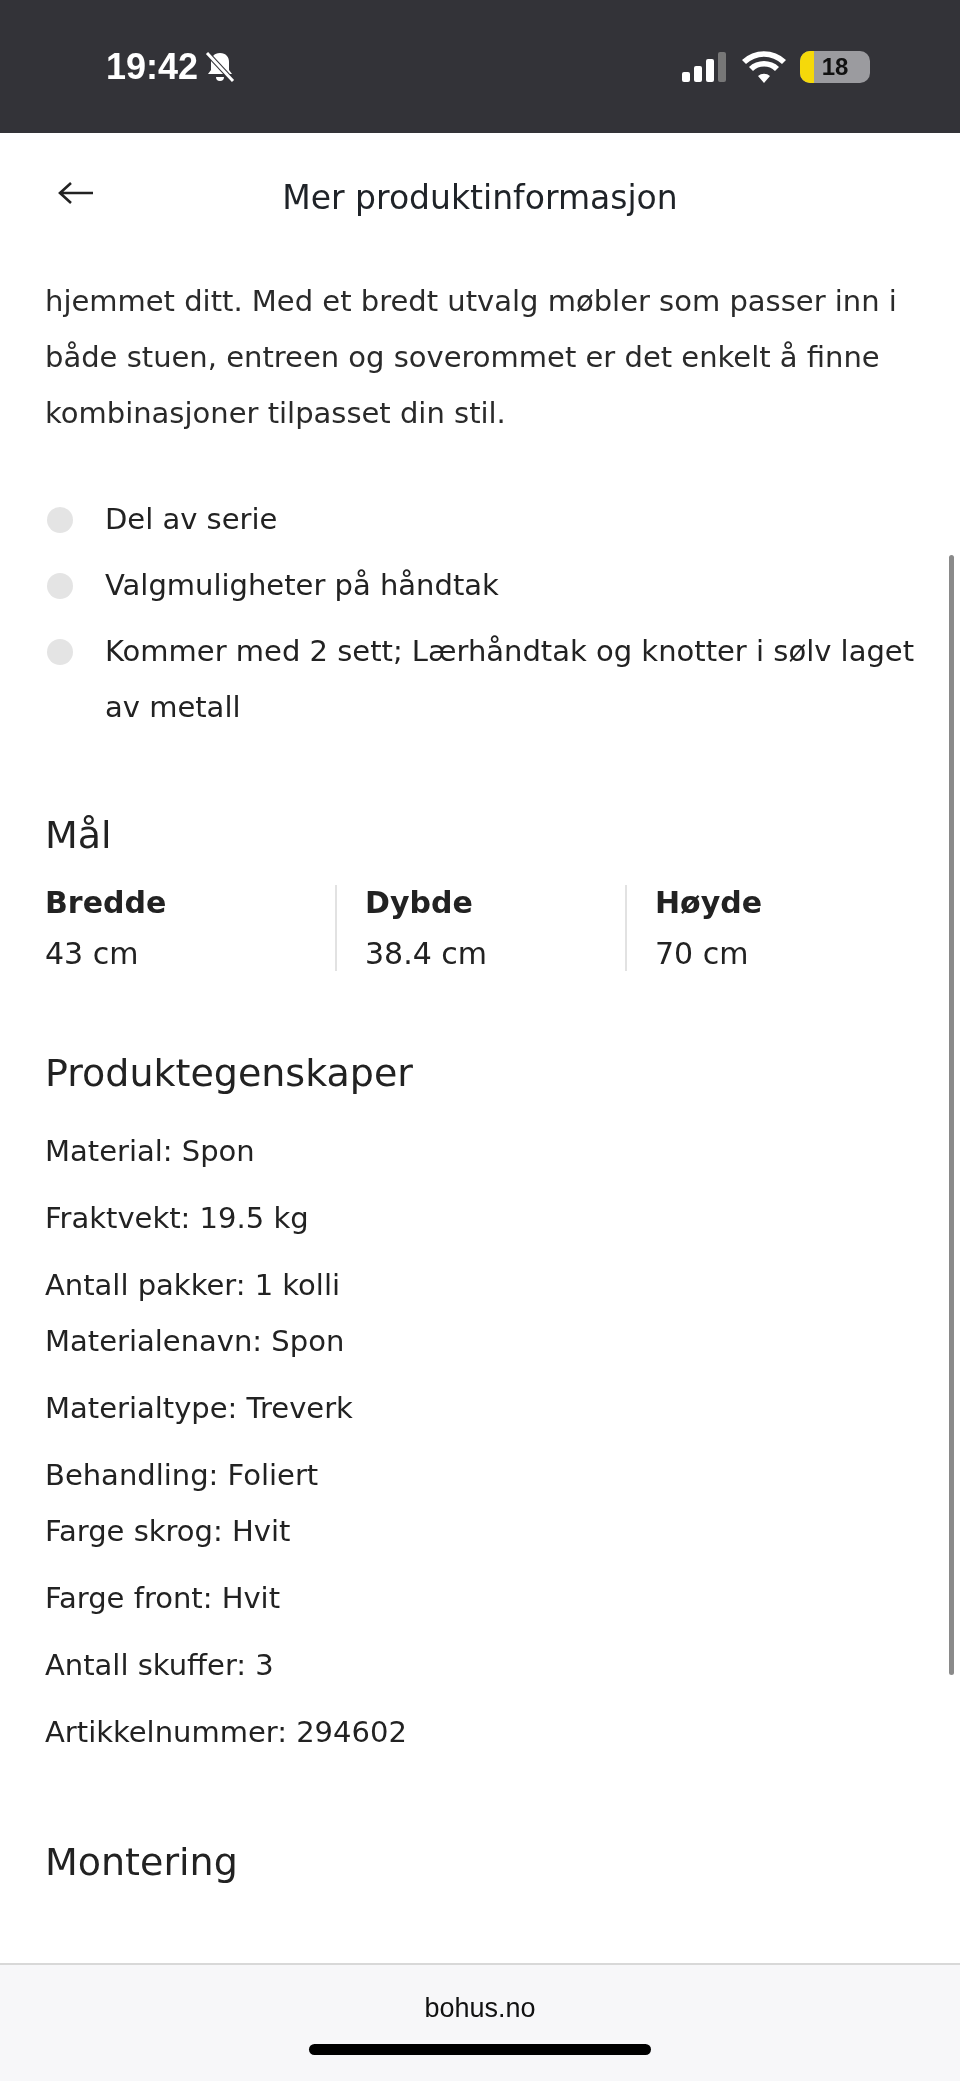 The width and height of the screenshot is (960, 2081). Describe the element at coordinates (835, 66) in the screenshot. I see `battery-icon: 18` at that location.